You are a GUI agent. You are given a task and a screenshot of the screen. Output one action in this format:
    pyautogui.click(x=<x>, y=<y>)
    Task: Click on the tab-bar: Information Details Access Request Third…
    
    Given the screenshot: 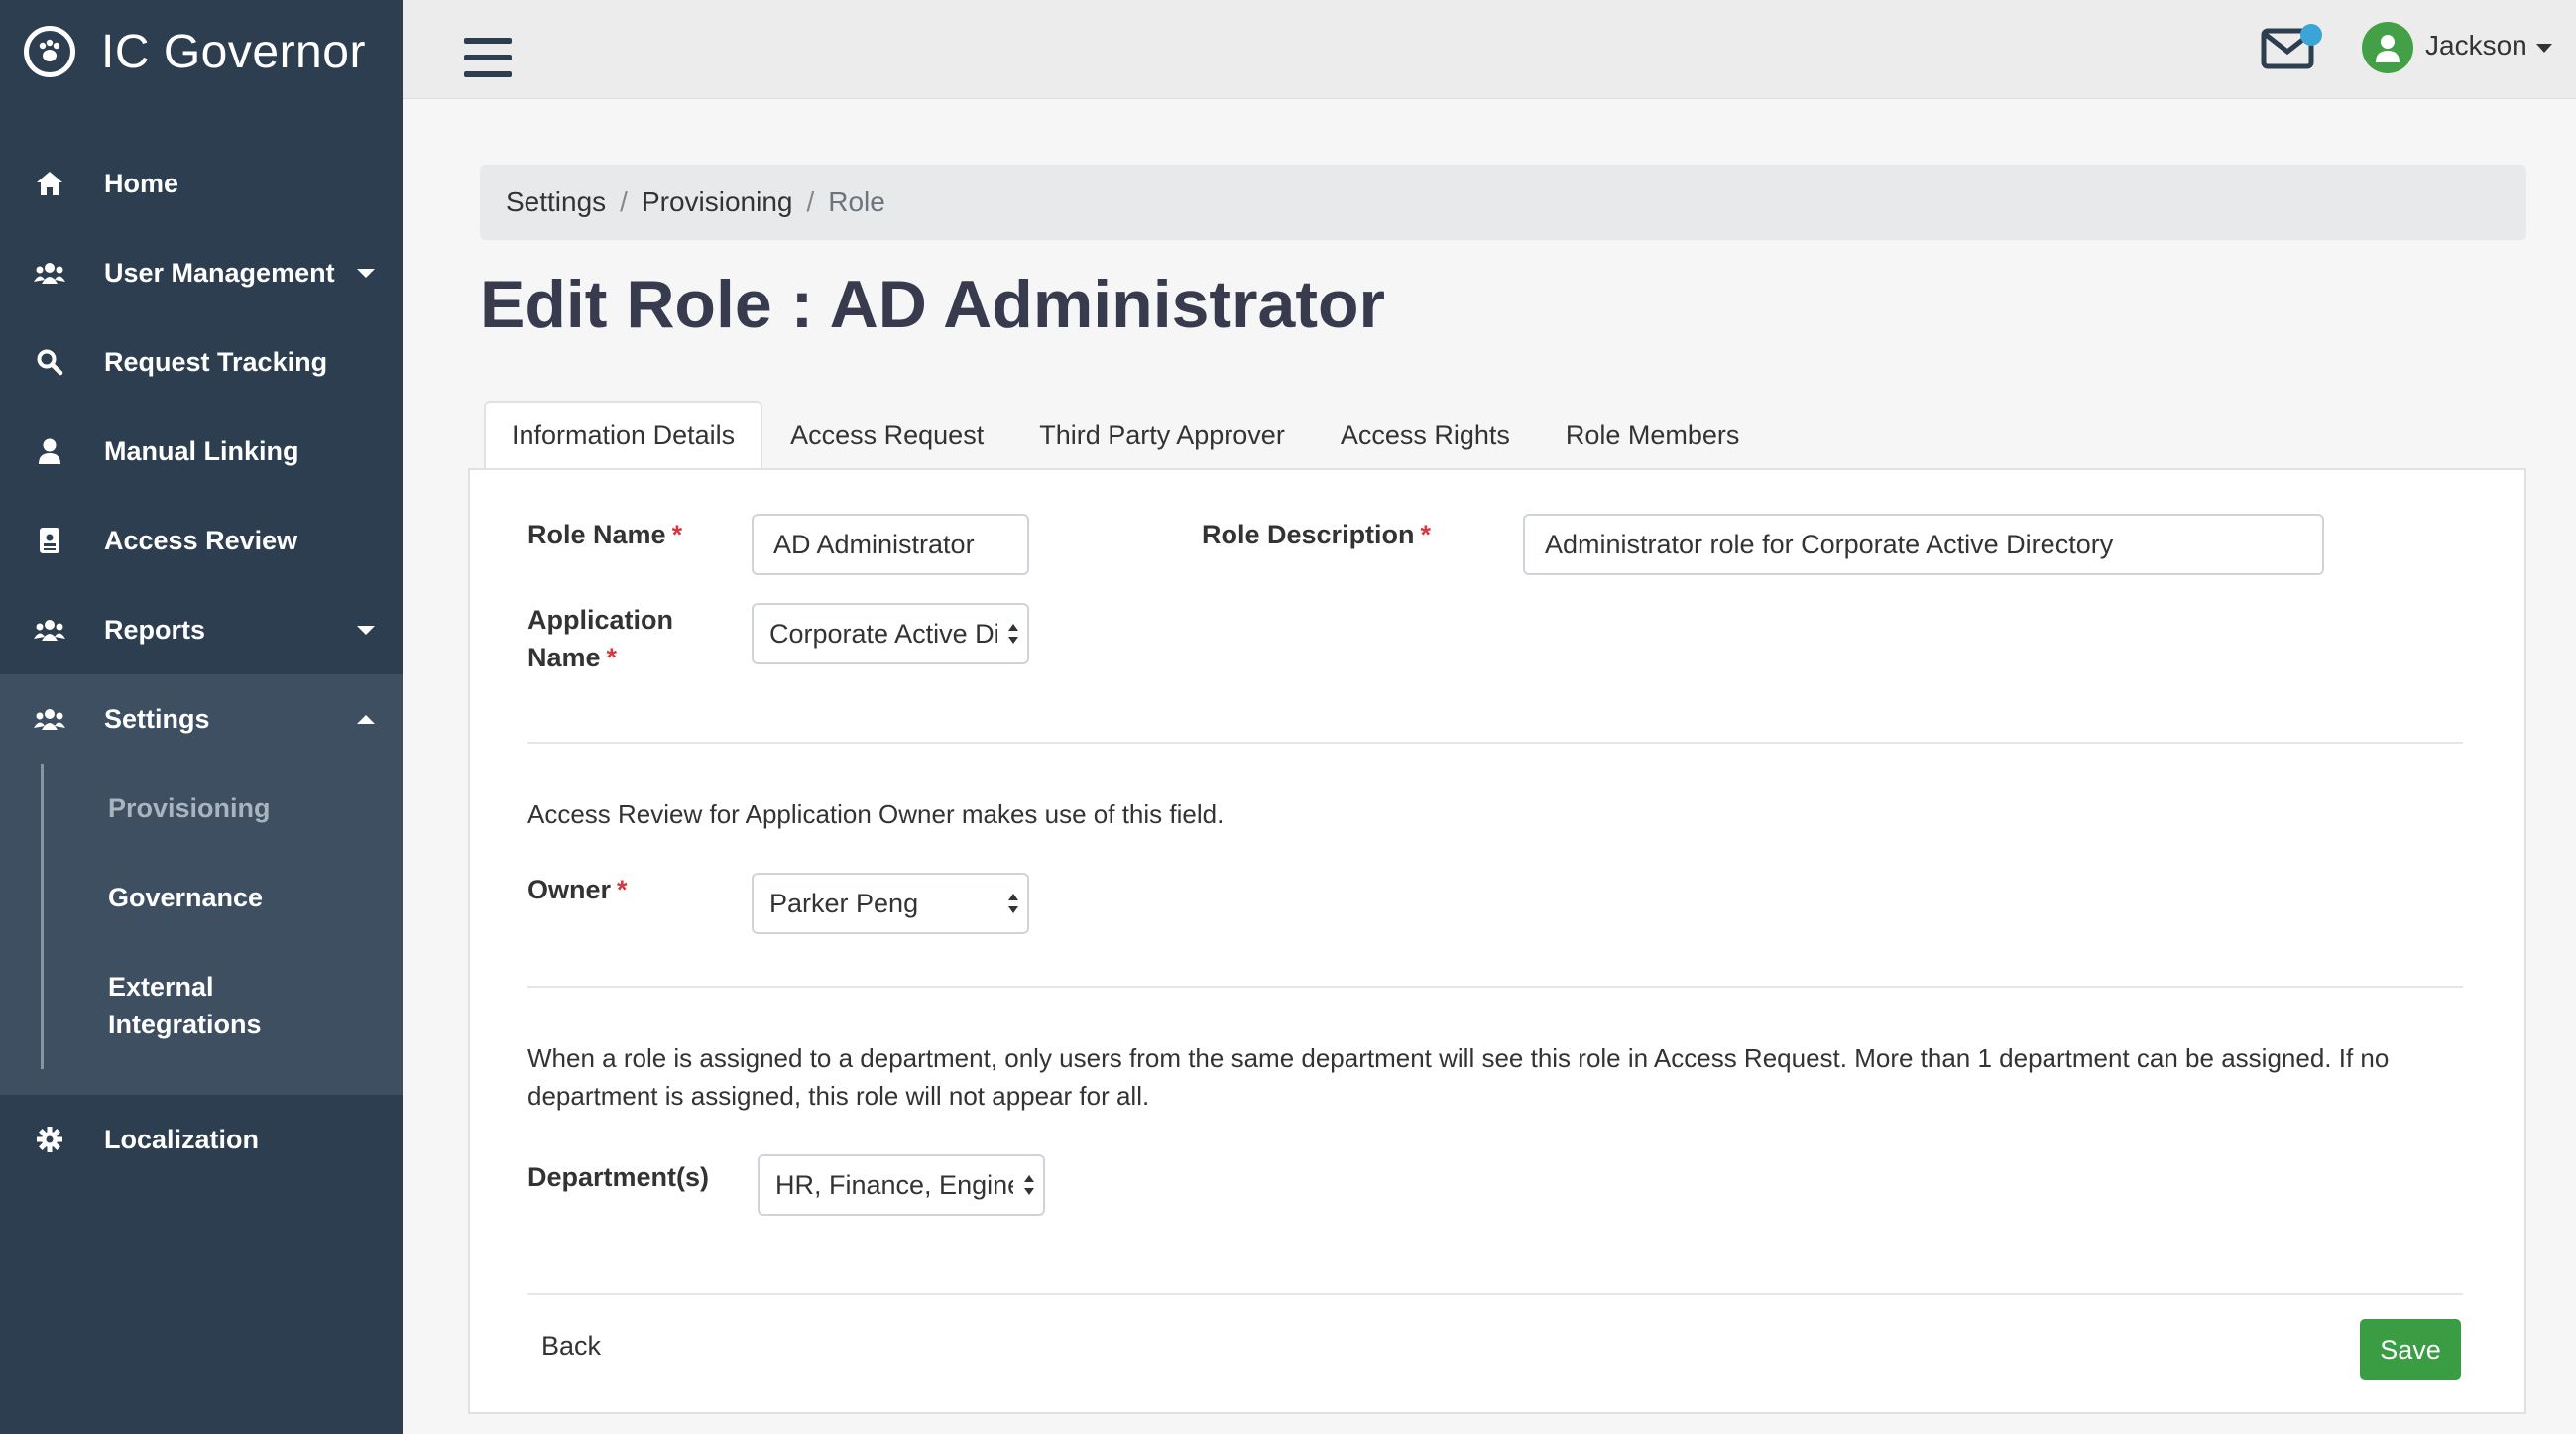 What is the action you would take?
    pyautogui.click(x=1125, y=435)
    